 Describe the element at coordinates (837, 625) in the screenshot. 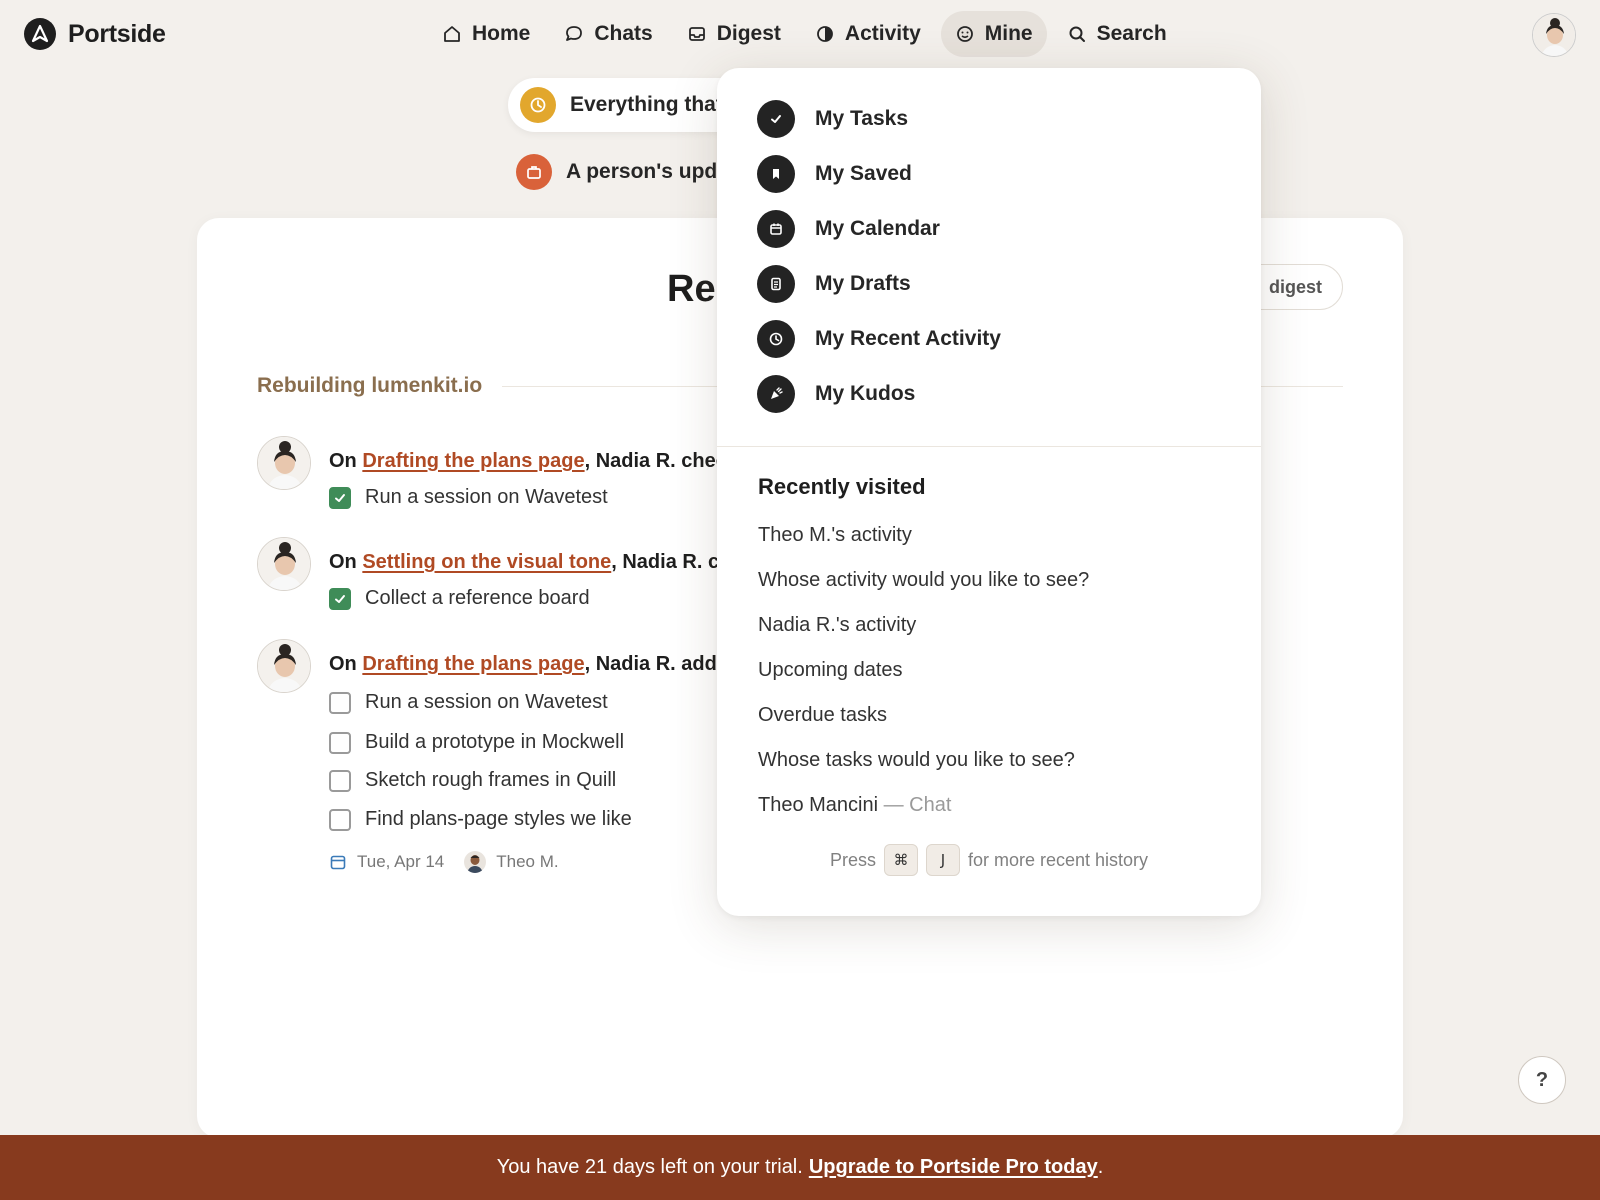

I see `recent-link: Nadia R.'s activity` at that location.